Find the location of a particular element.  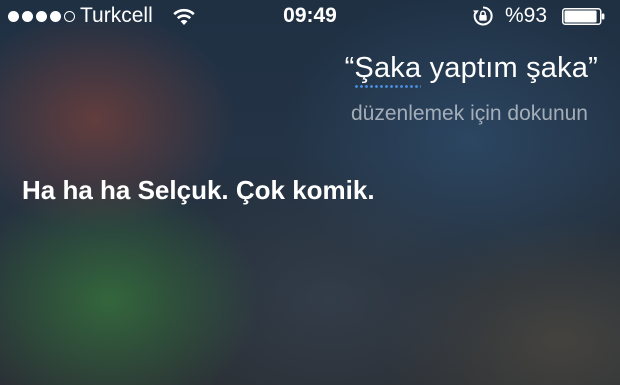

query-rest-text: yaptım şaka” is located at coordinates (509, 68).